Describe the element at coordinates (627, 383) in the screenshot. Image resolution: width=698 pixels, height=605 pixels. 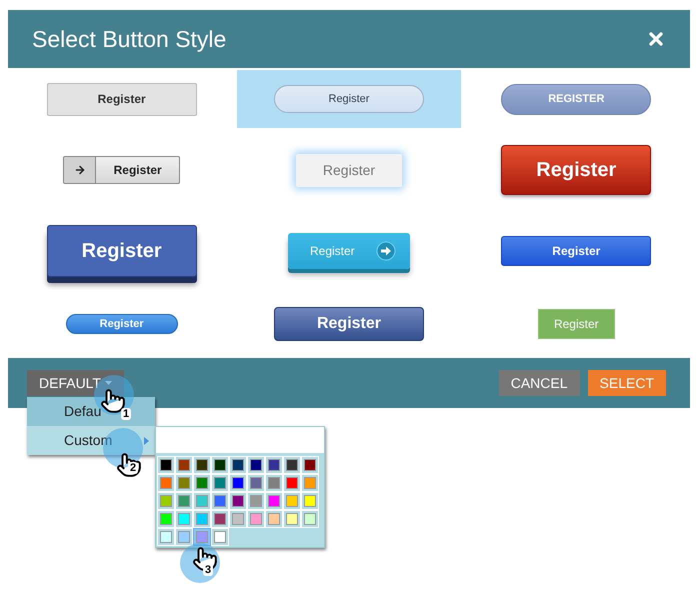
I see `select-button: SELECT` at that location.